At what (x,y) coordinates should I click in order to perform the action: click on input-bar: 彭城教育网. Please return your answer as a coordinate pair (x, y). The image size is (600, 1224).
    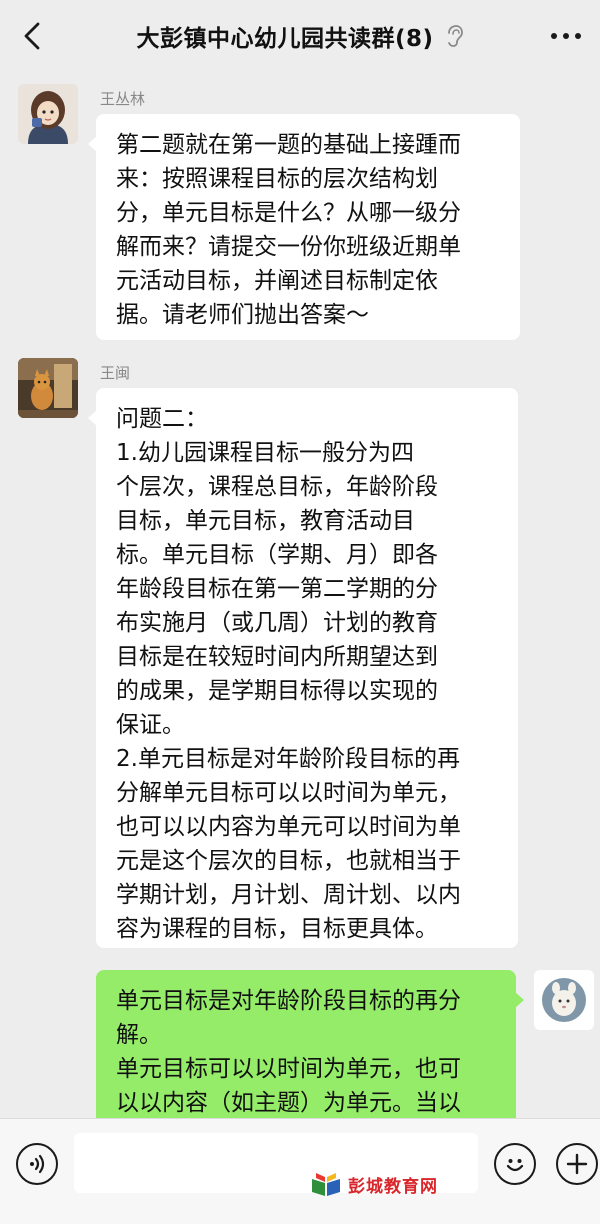
    Looking at the image, I should click on (300, 1171).